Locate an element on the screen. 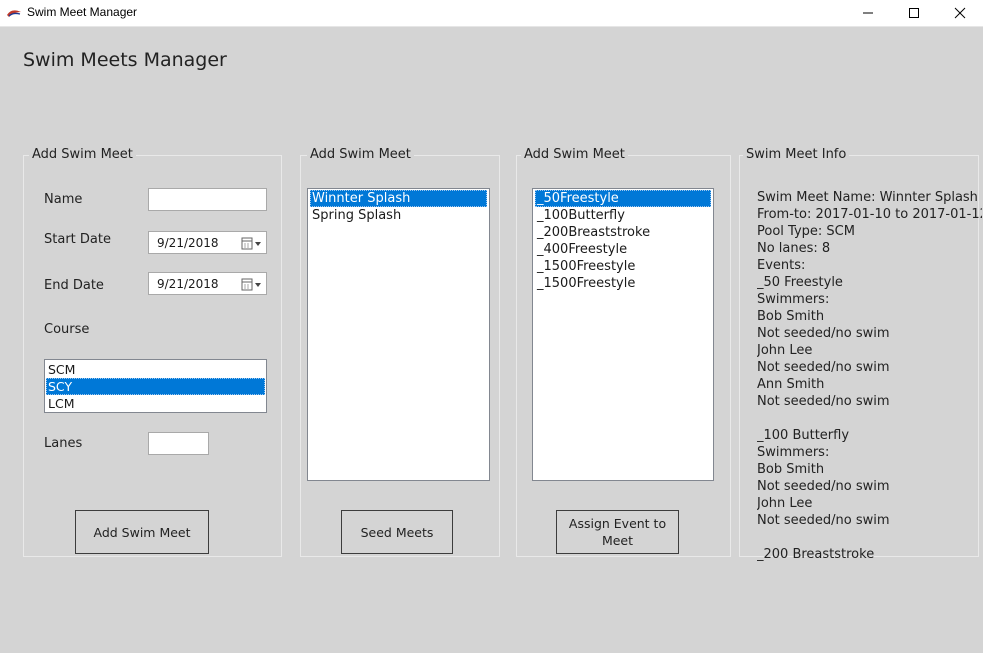 This screenshot has height=653, width=983. event-list-item: _400Freestyle is located at coordinates (623, 249).